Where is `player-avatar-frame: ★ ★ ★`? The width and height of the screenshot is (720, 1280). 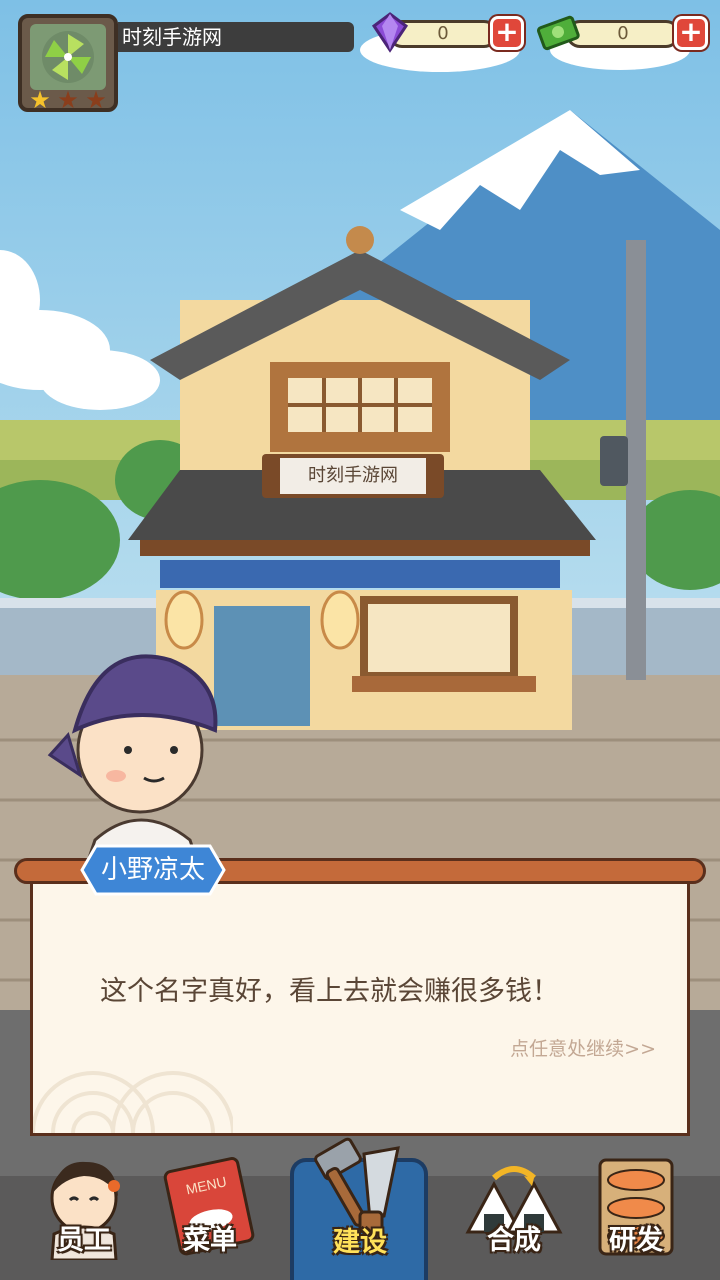
player-avatar-frame: ★ ★ ★ is located at coordinates (68, 63).